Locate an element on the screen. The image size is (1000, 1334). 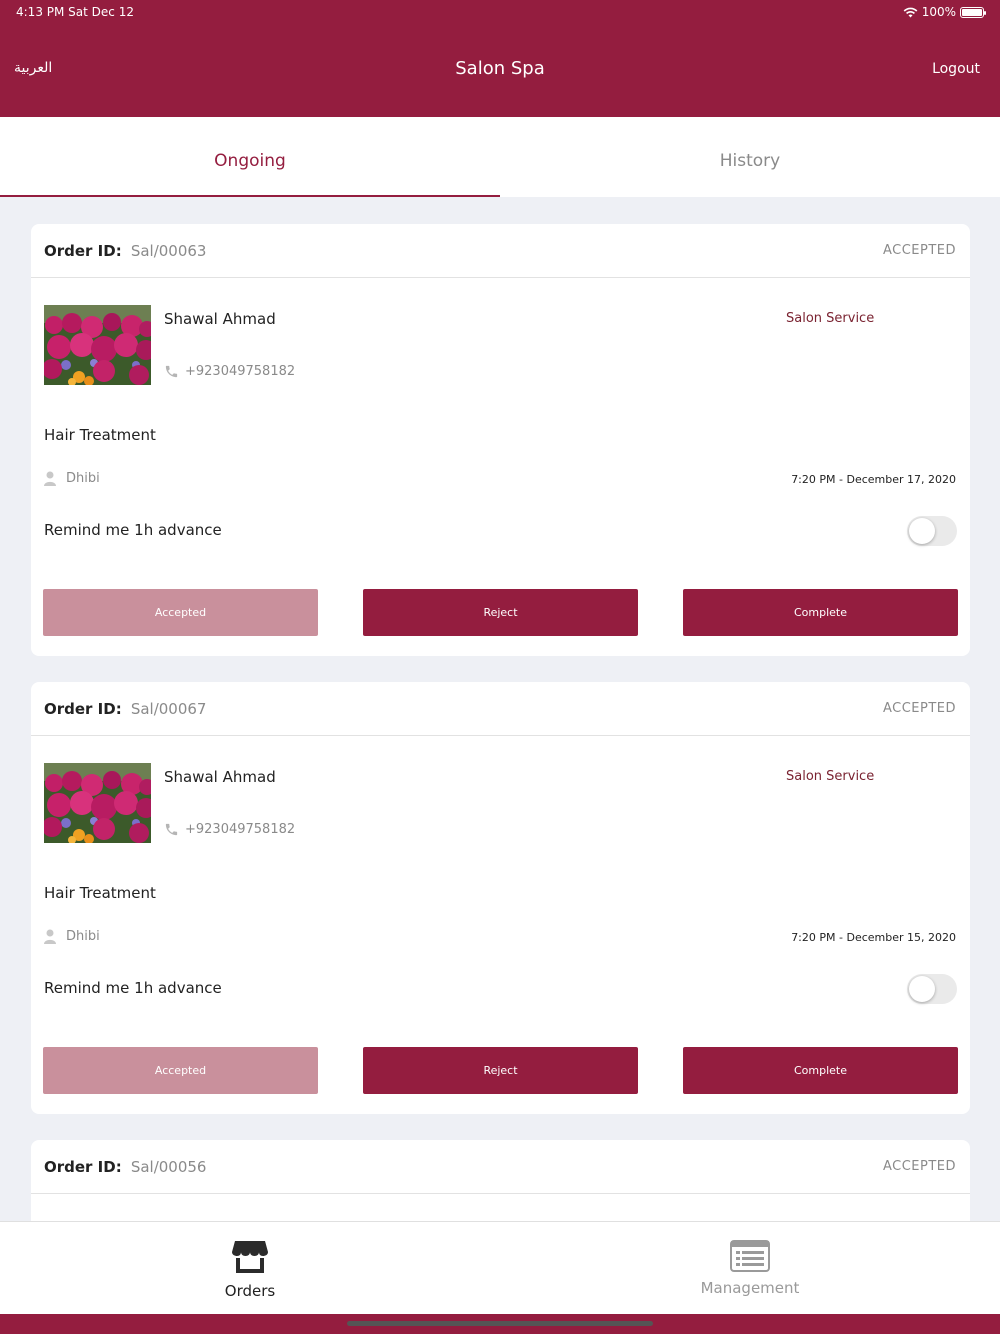
order-card-header: Order ID: Sal/00056 ACCEPTED is located at coordinates (500, 1167).